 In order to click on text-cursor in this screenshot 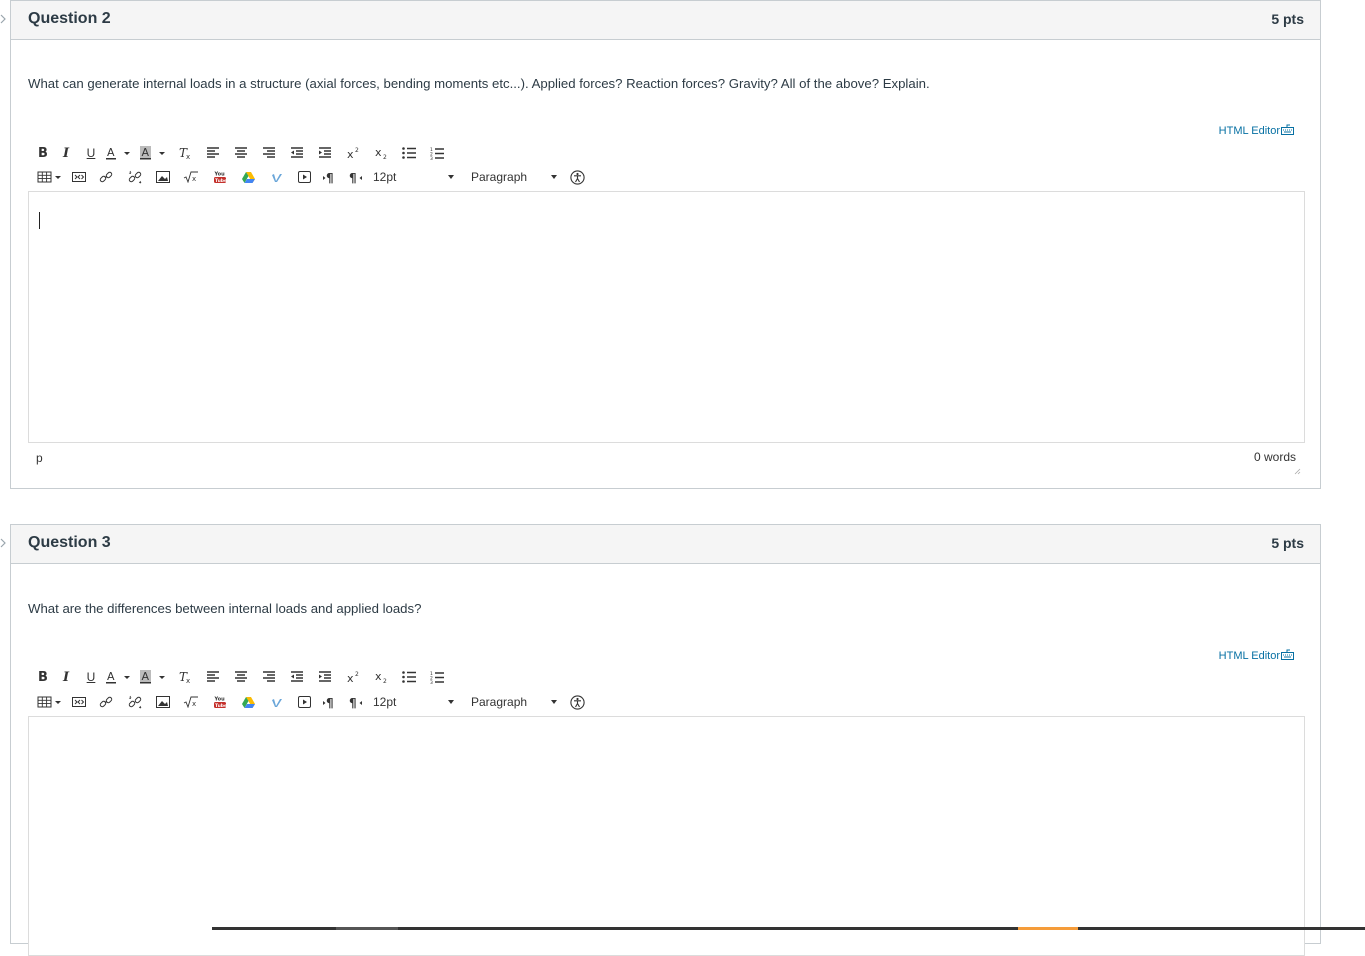, I will do `click(39, 220)`.